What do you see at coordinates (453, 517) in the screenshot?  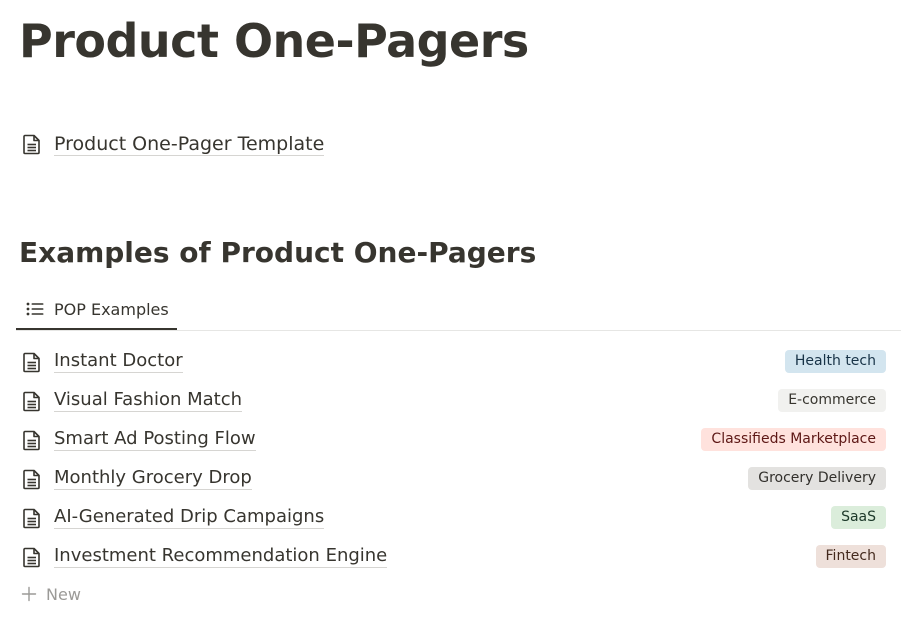 I see `list-item: AI-Generated Drip Campaigns SaaS` at bounding box center [453, 517].